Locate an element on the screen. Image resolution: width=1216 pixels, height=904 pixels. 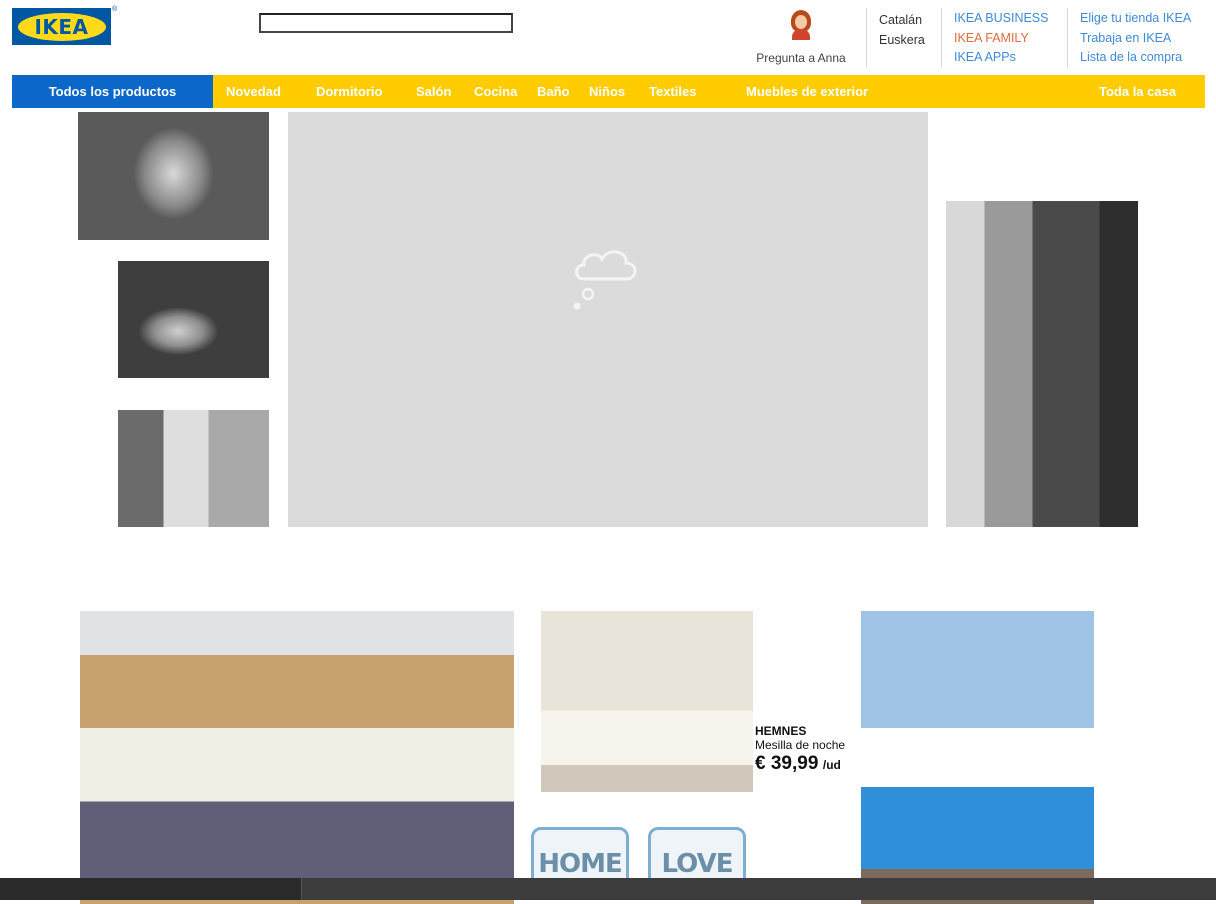
nav-item-ninos: Niños is located at coordinates (607, 91).